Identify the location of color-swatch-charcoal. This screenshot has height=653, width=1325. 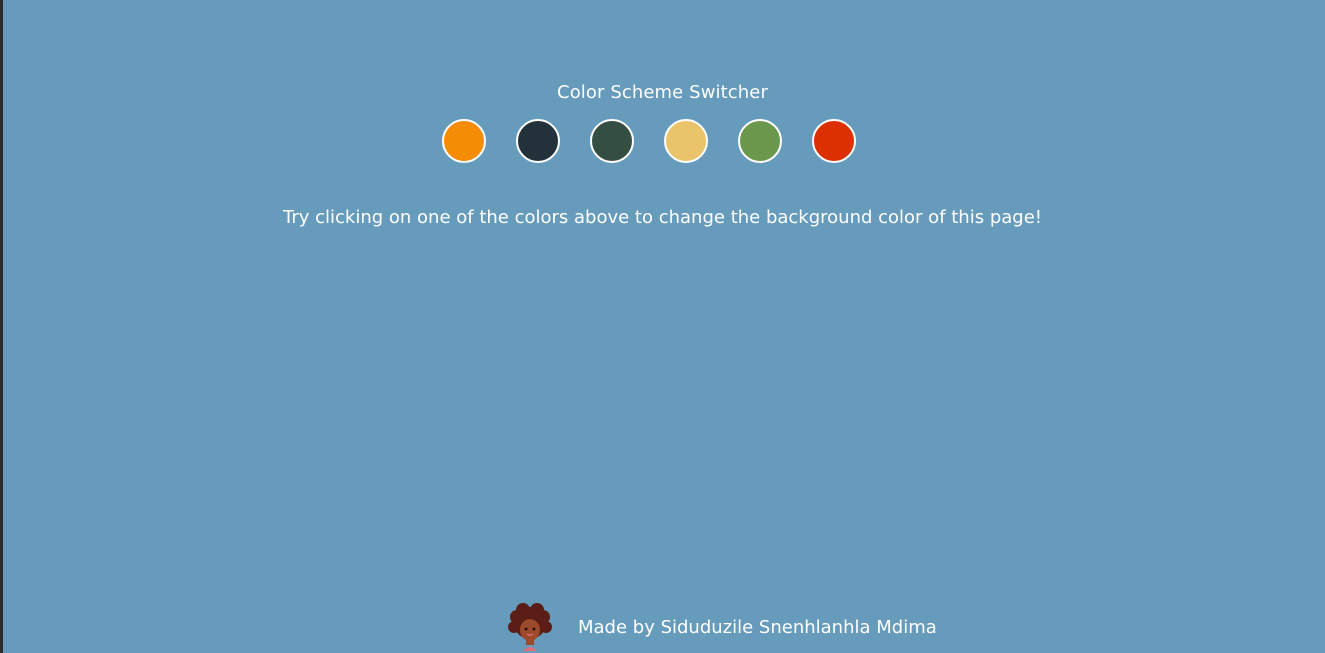
(538, 141).